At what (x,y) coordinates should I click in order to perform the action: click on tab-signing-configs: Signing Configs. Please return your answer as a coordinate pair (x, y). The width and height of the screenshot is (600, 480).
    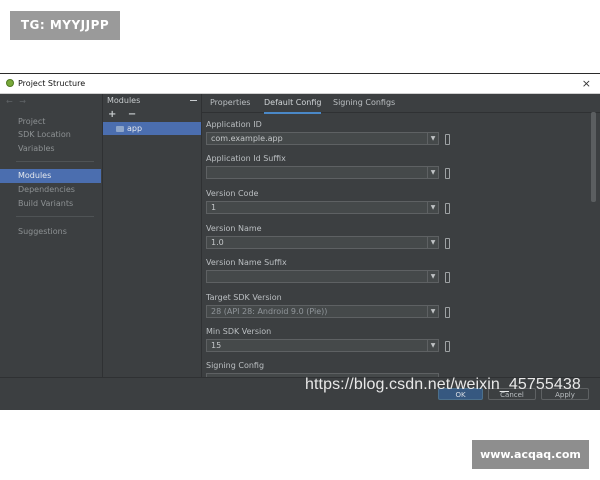
    Looking at the image, I should click on (364, 103).